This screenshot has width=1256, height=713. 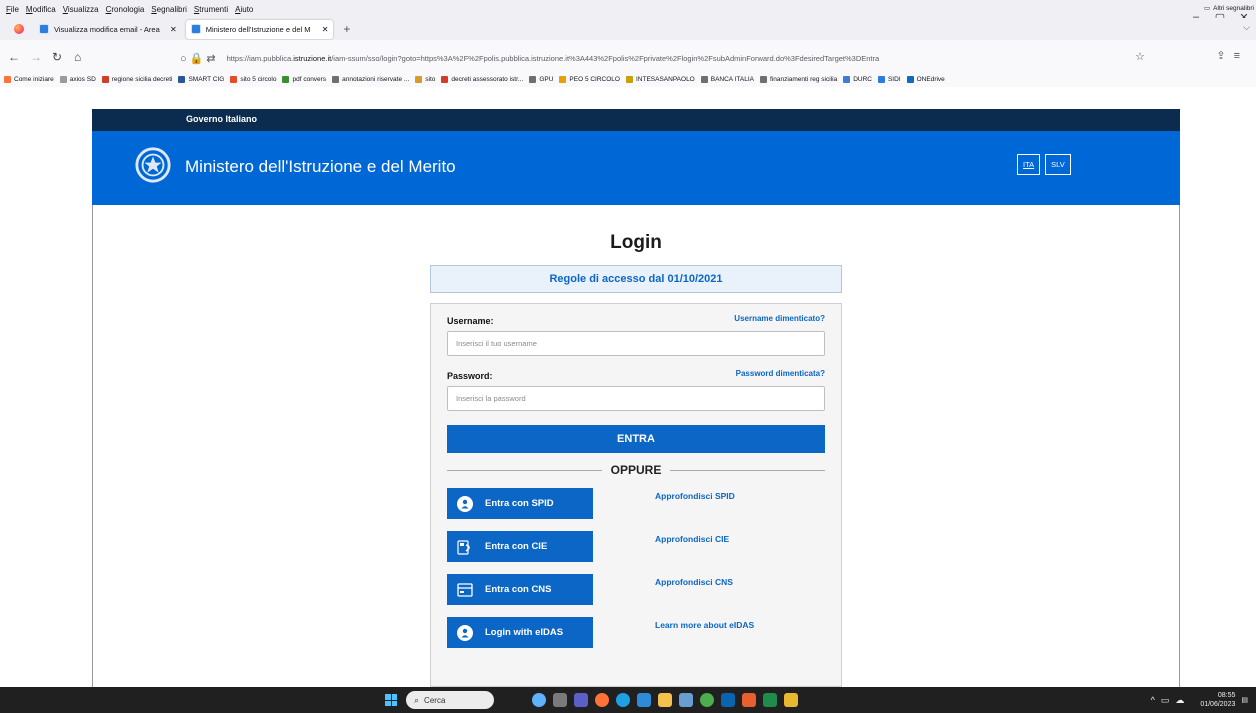 I want to click on bookmark-star-icon: ☆, so click(x=1140, y=56).